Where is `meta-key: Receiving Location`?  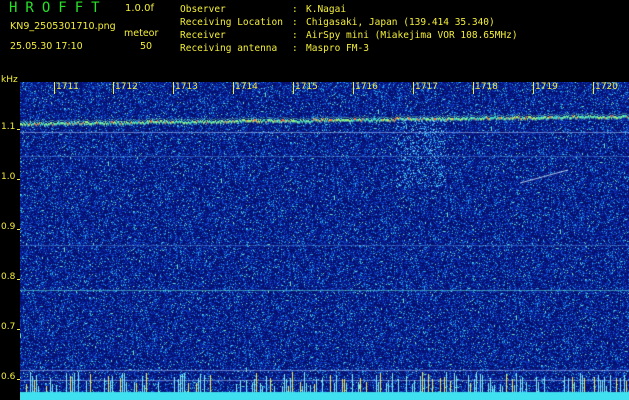
meta-key: Receiving Location is located at coordinates (231, 22).